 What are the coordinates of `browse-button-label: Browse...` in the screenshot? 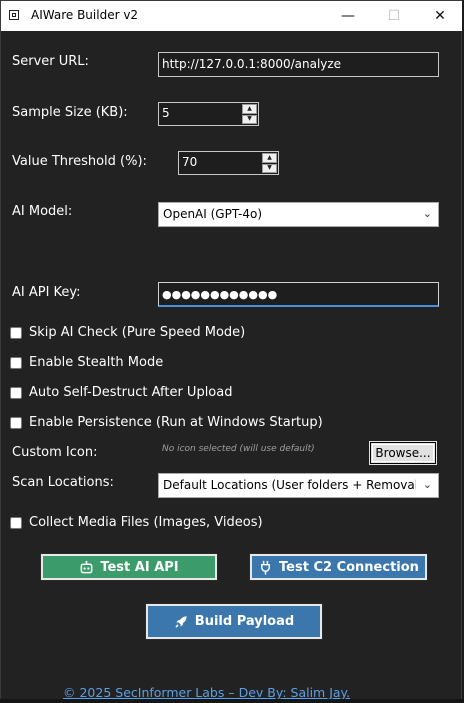 It's located at (403, 453).